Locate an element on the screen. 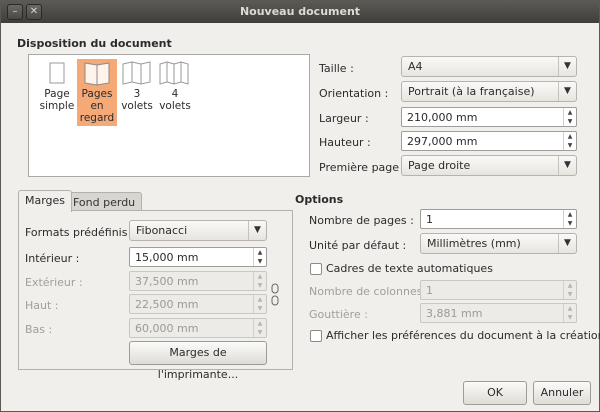 Image resolution: width=600 pixels, height=412 pixels. pages-value: 1 is located at coordinates (429, 219).